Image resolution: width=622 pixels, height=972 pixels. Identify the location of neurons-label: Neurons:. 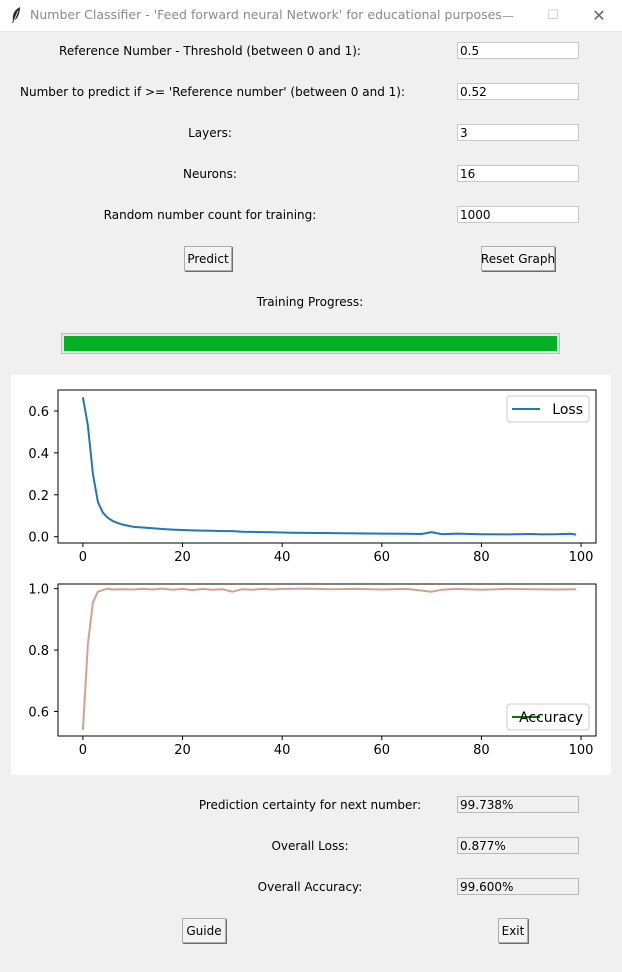
(210, 174).